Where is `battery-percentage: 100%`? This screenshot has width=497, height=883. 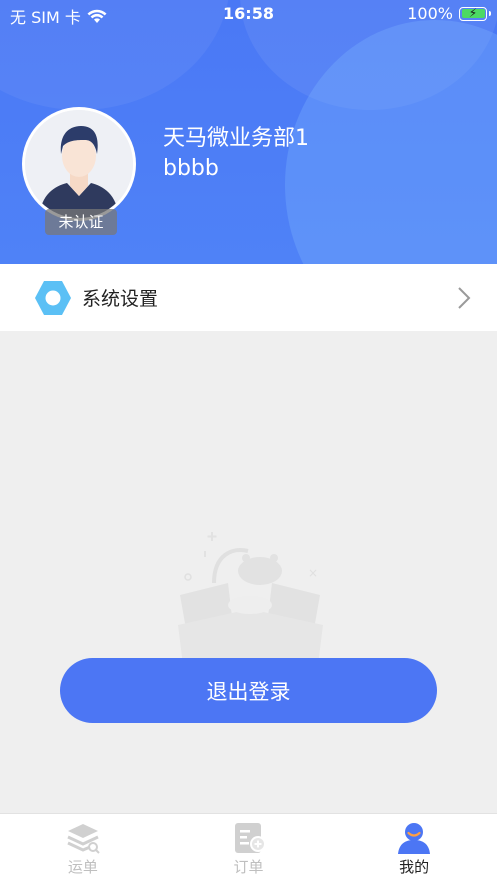
battery-percentage: 100% is located at coordinates (430, 13).